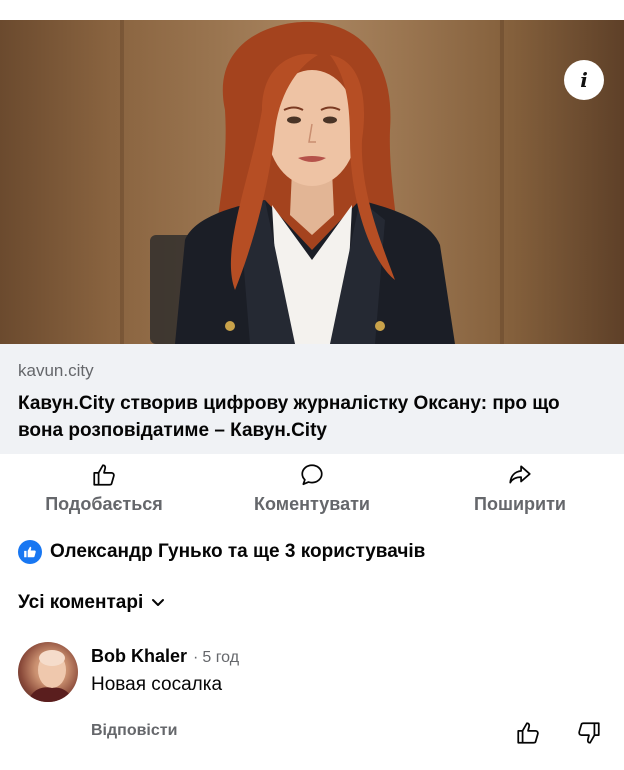  What do you see at coordinates (104, 475) in the screenshot?
I see `thumbs-up-icon` at bounding box center [104, 475].